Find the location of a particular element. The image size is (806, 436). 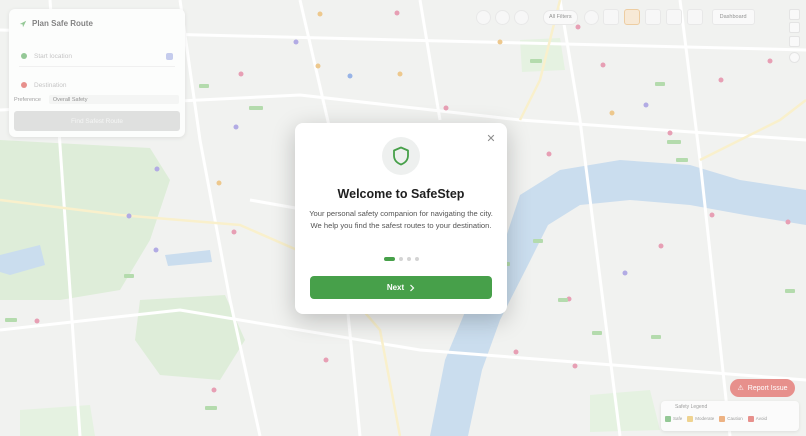

step-indicator-active is located at coordinates (389, 259).